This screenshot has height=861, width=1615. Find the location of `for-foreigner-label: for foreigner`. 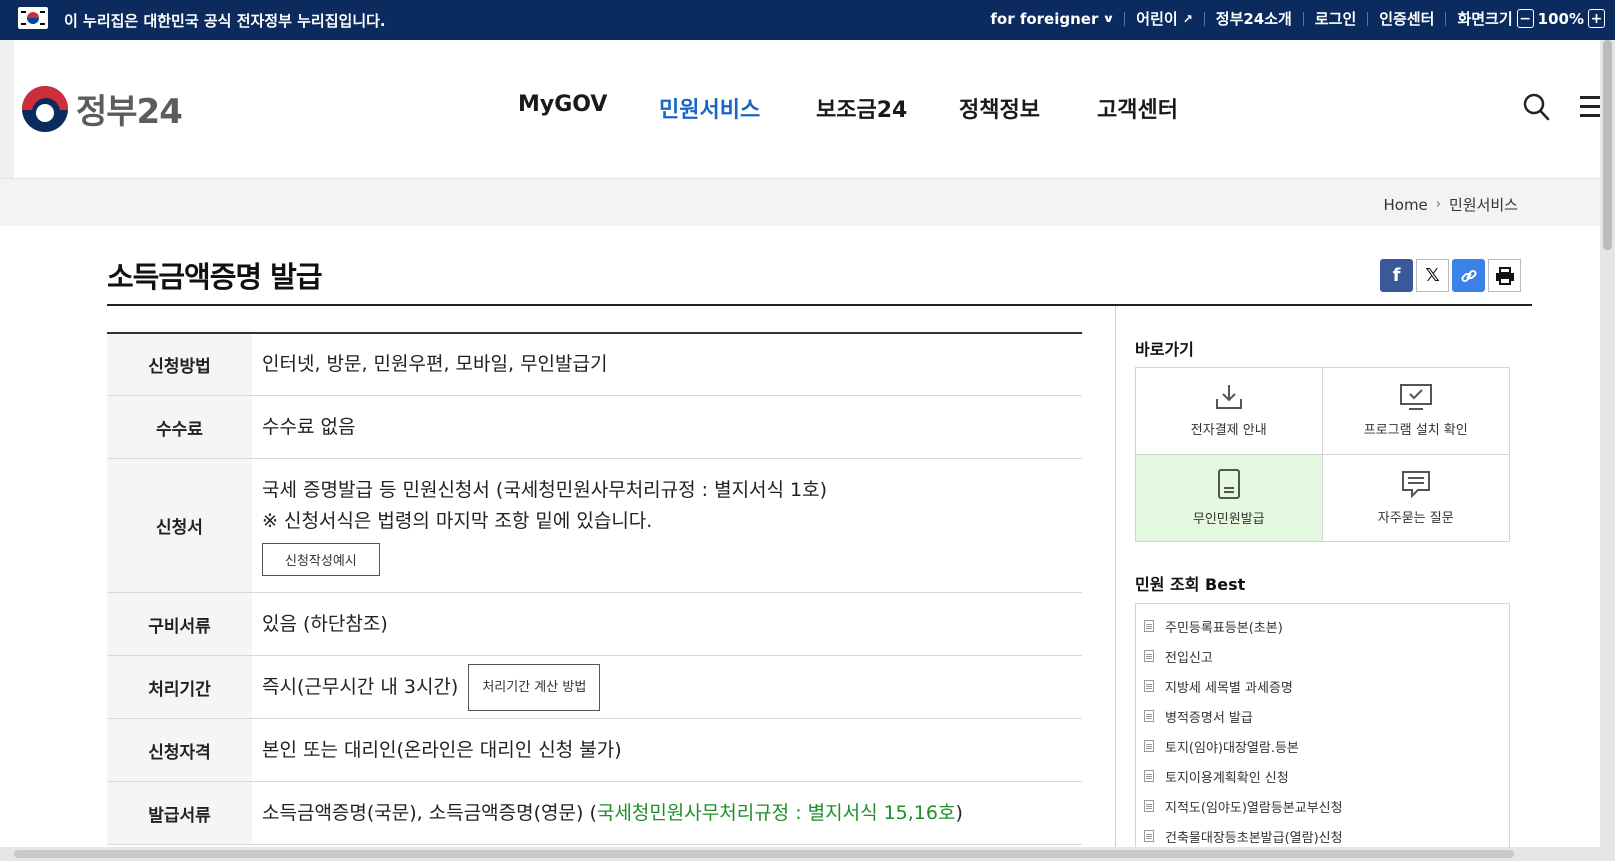

for-foreigner-label: for foreigner is located at coordinates (1044, 18).